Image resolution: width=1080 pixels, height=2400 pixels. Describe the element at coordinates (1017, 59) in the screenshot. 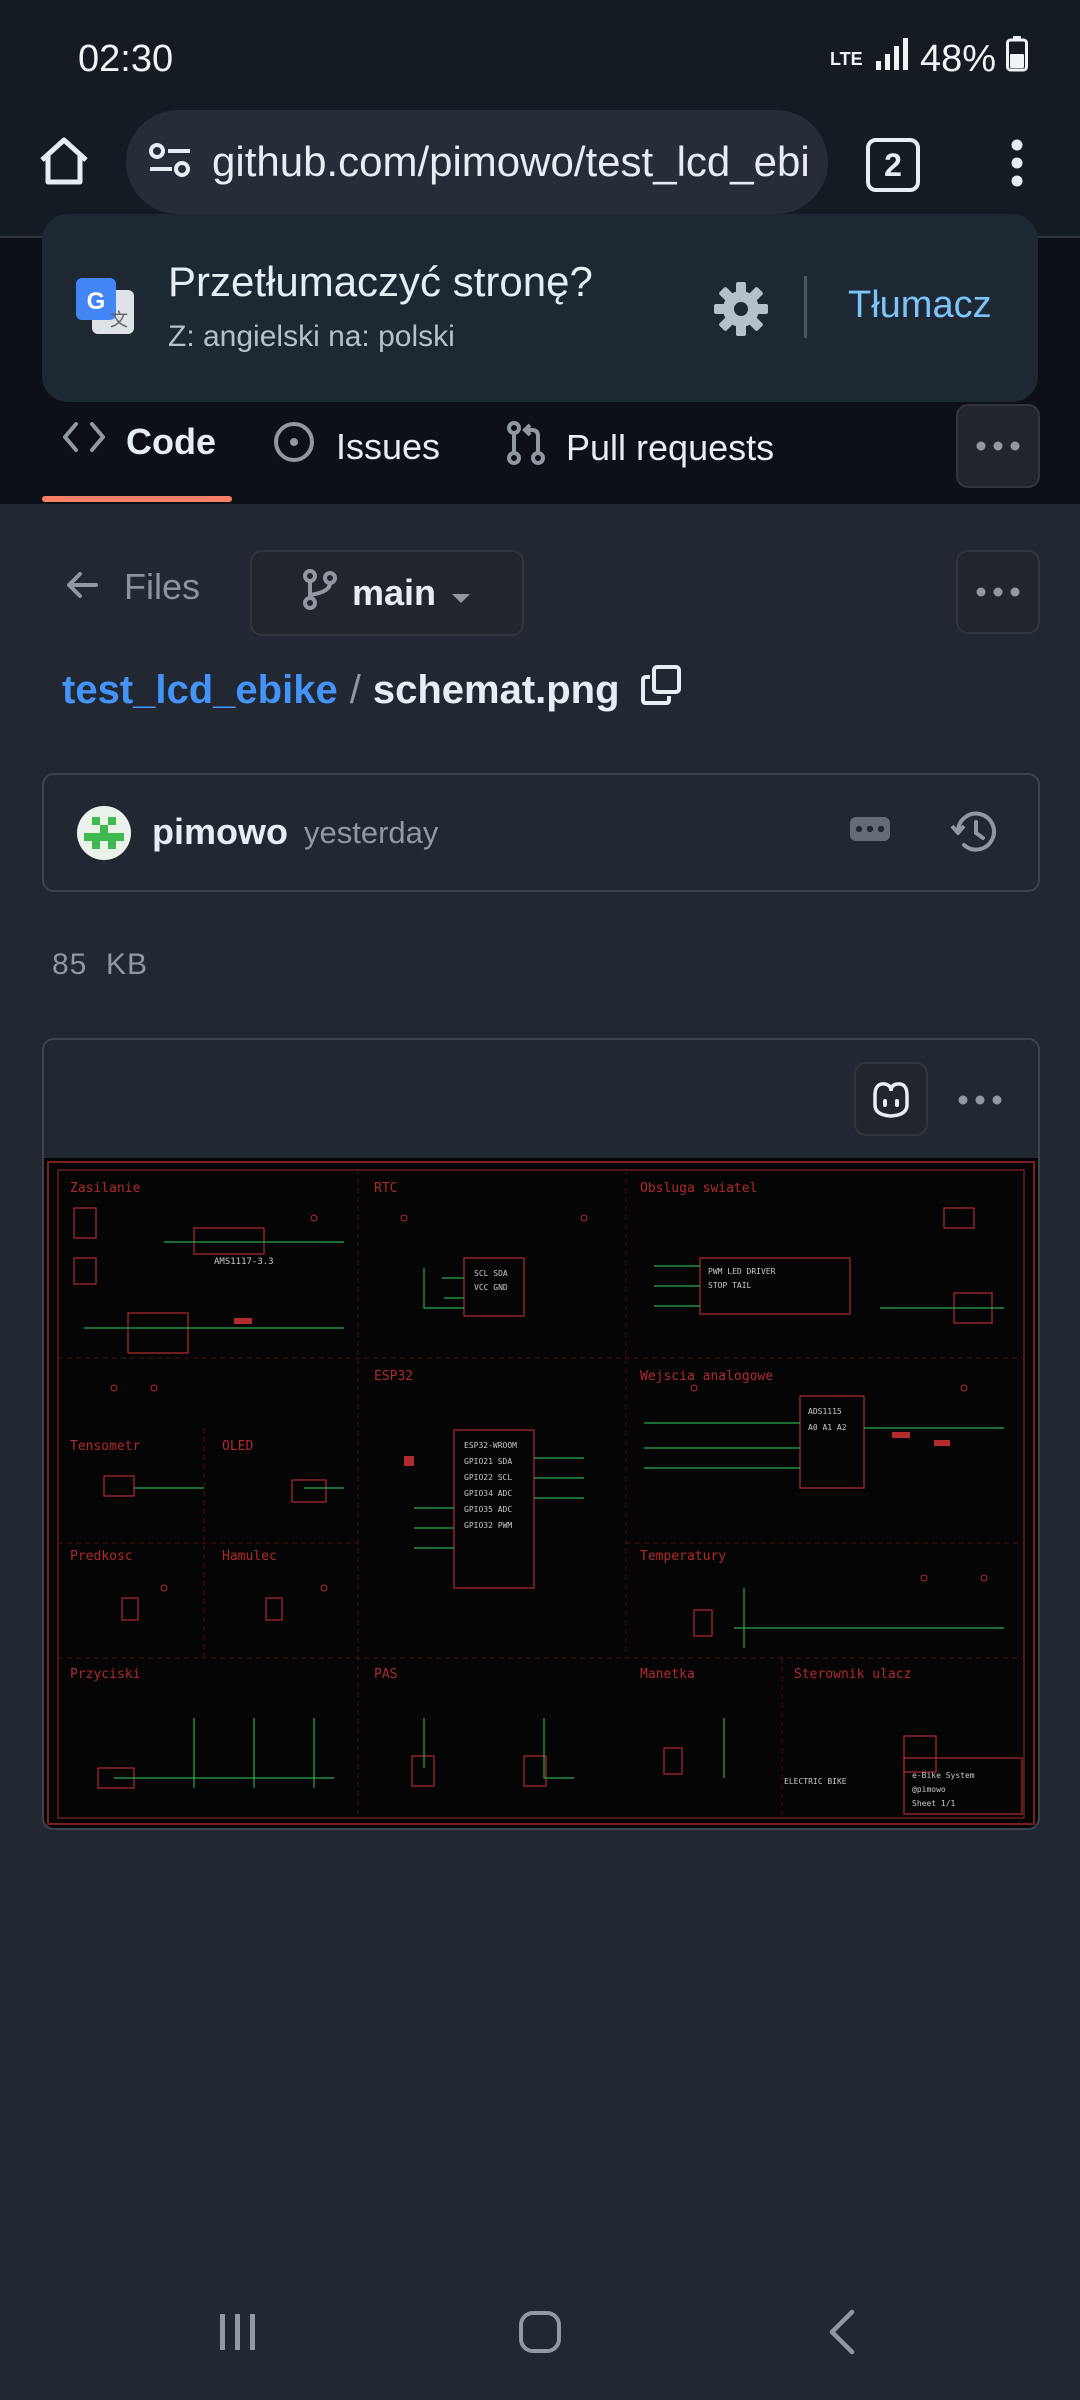

I see `battery-icon` at that location.